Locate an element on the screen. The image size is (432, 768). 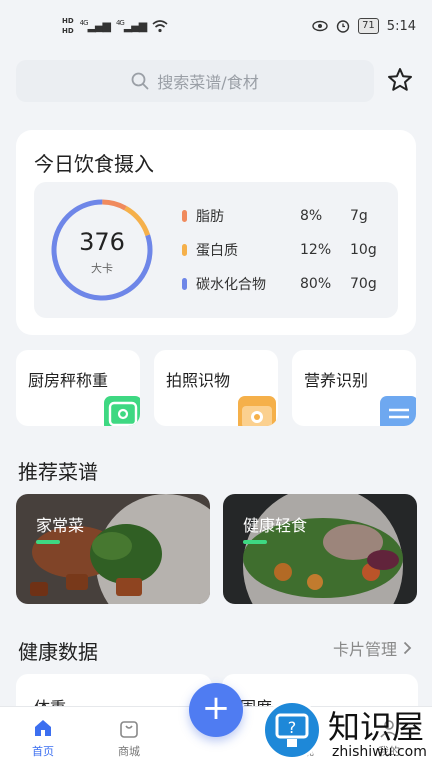
signal-label-2: 4G is located at coordinates (120, 23).